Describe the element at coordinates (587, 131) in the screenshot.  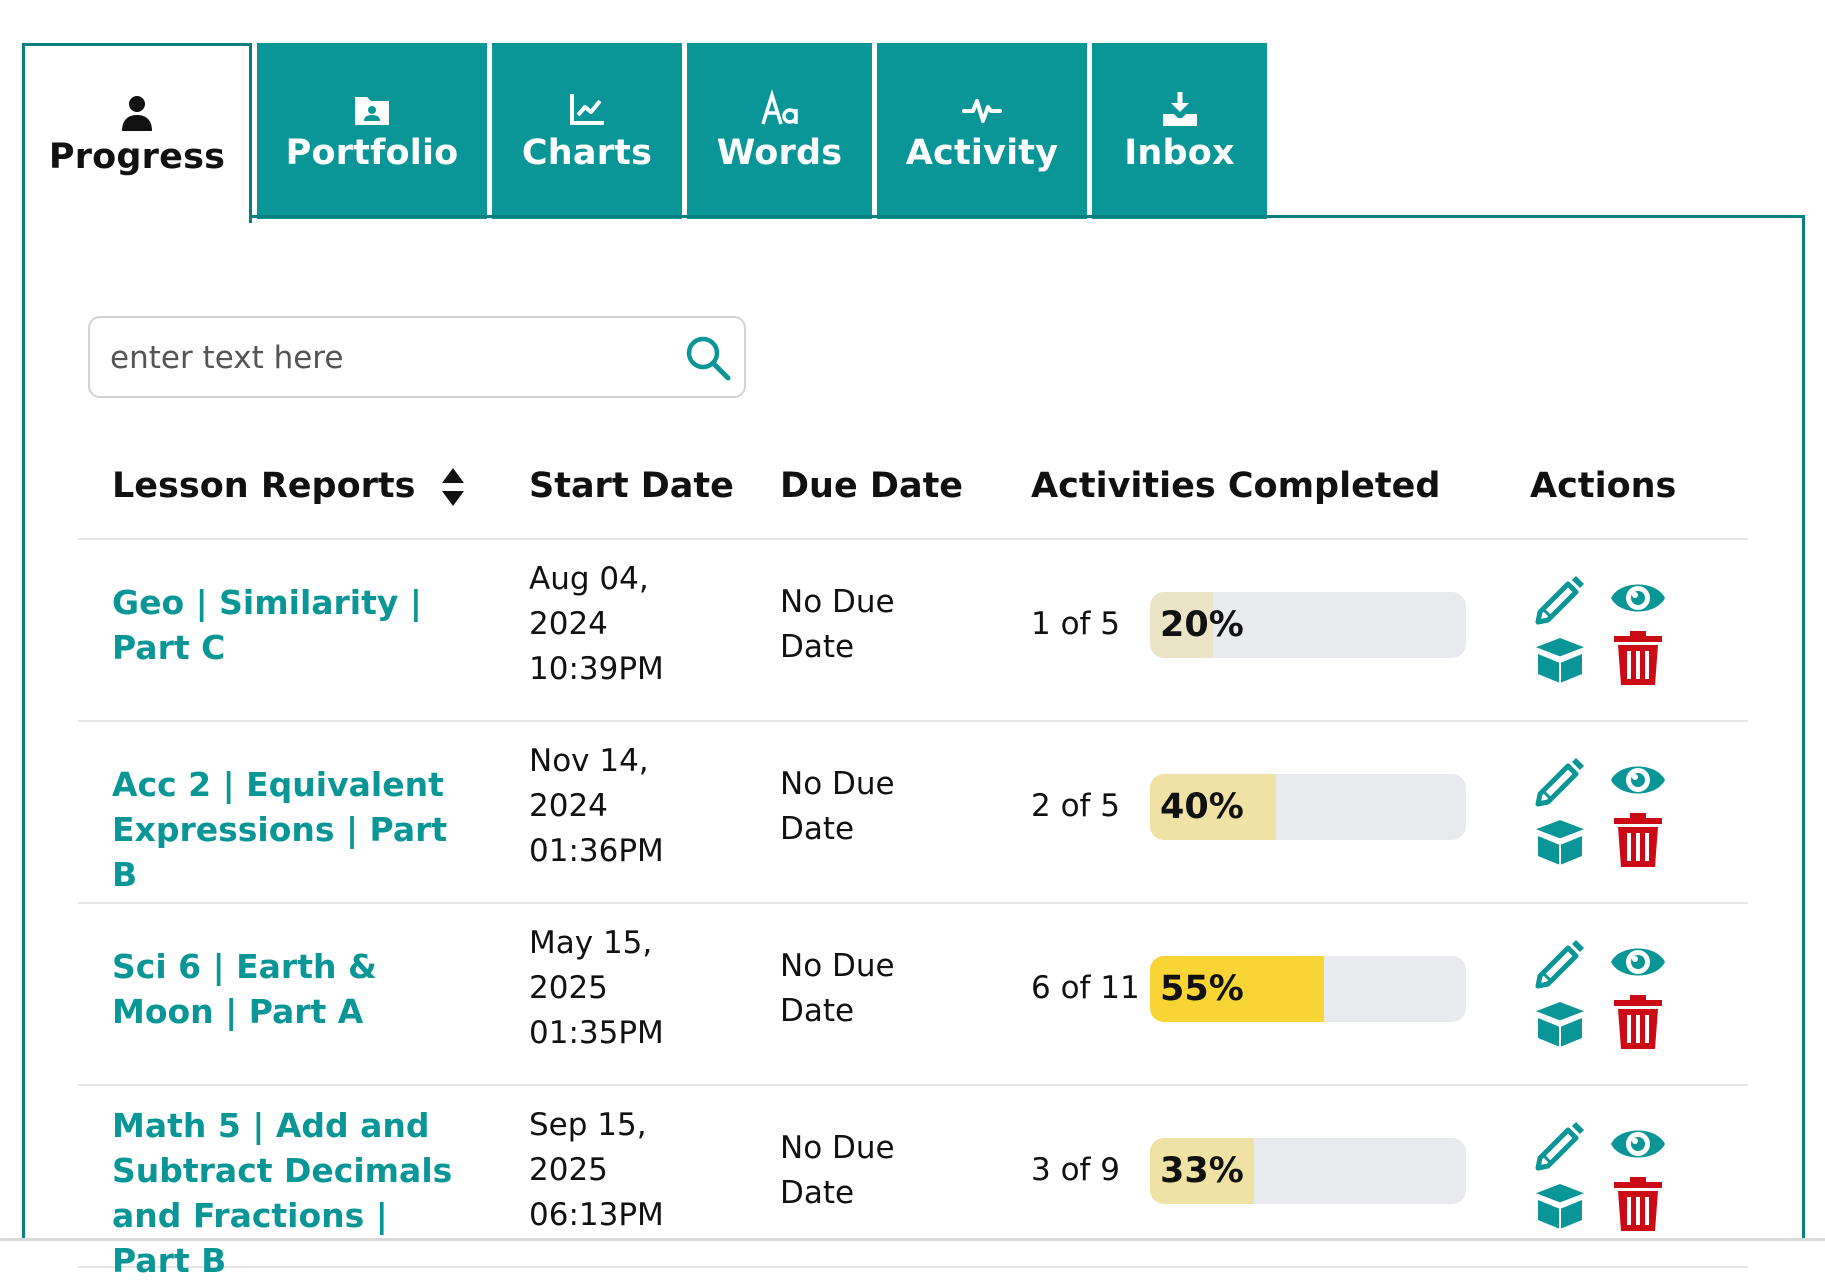
I see `tab-charts: Charts` at that location.